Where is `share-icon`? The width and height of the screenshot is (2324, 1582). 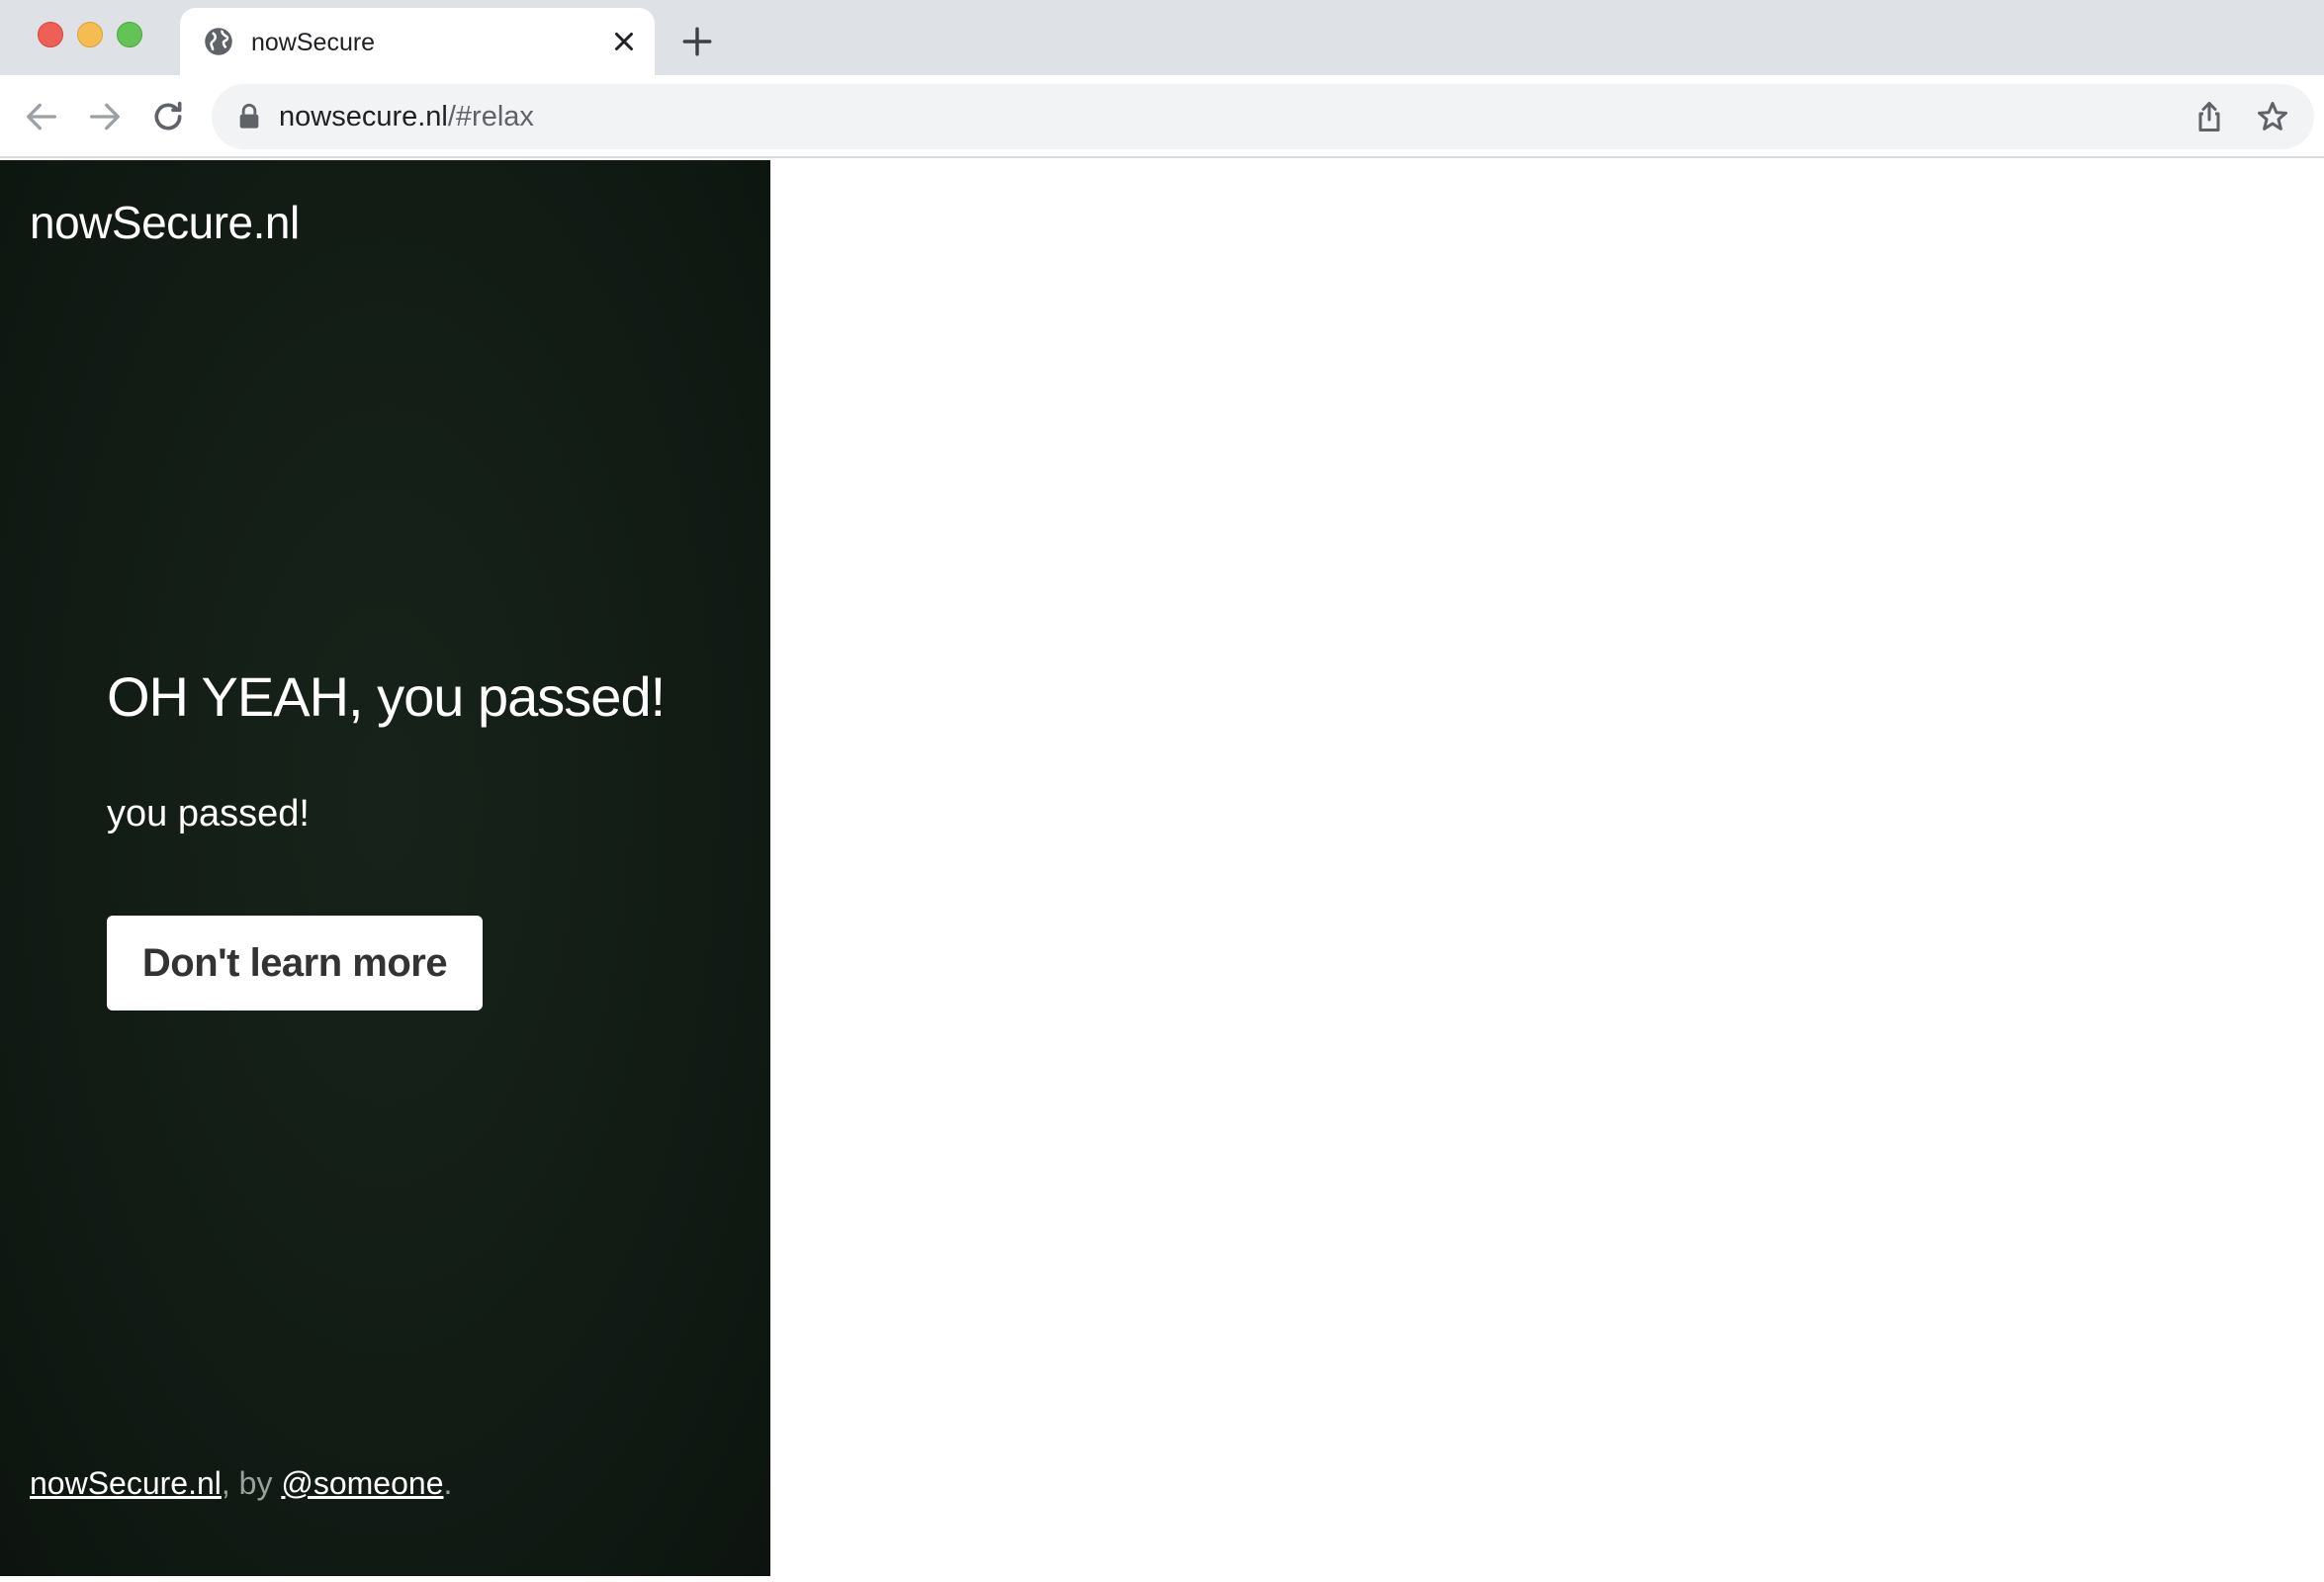
share-icon is located at coordinates (2209, 116).